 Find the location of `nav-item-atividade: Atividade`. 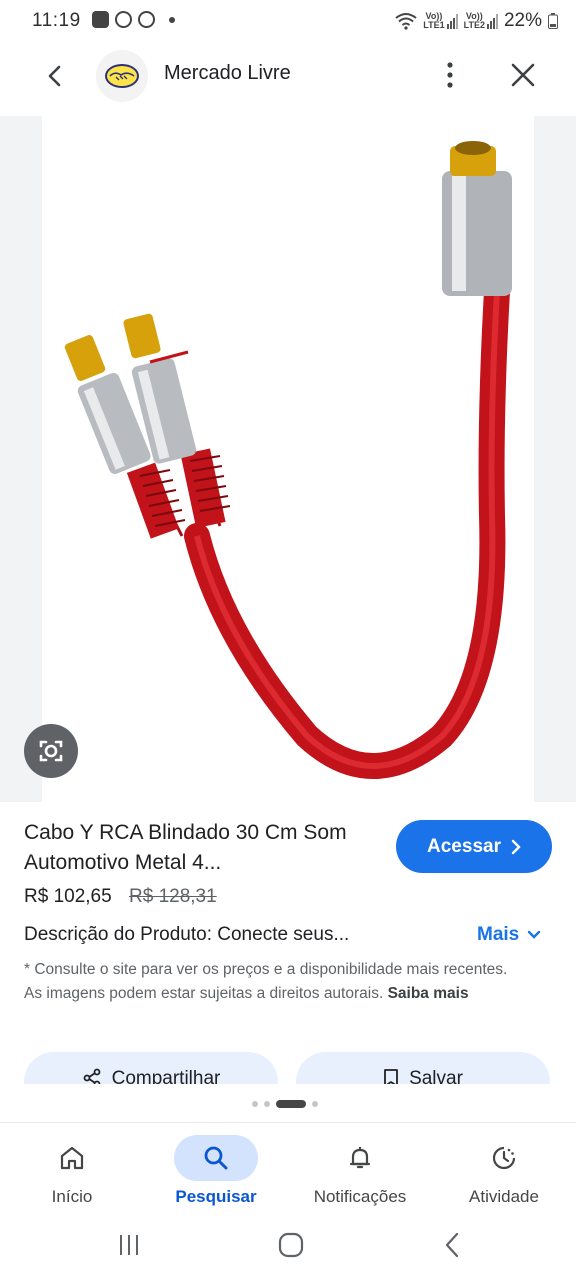

nav-item-atividade: Atividade is located at coordinates (504, 1173).